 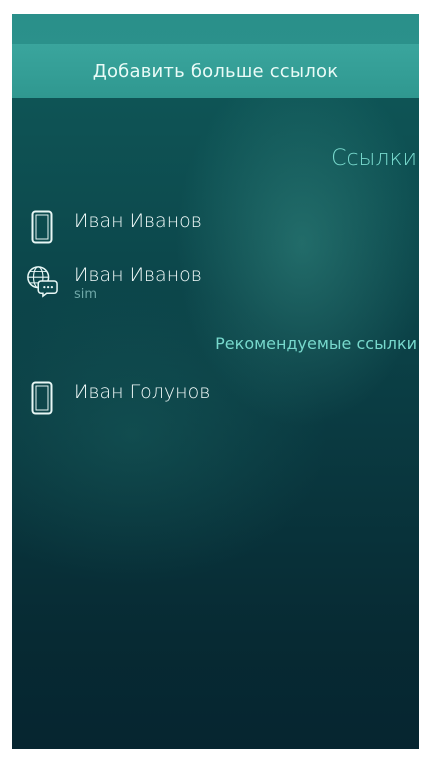 I want to click on link-item-contact-1: Иван Иванов, so click(x=114, y=227).